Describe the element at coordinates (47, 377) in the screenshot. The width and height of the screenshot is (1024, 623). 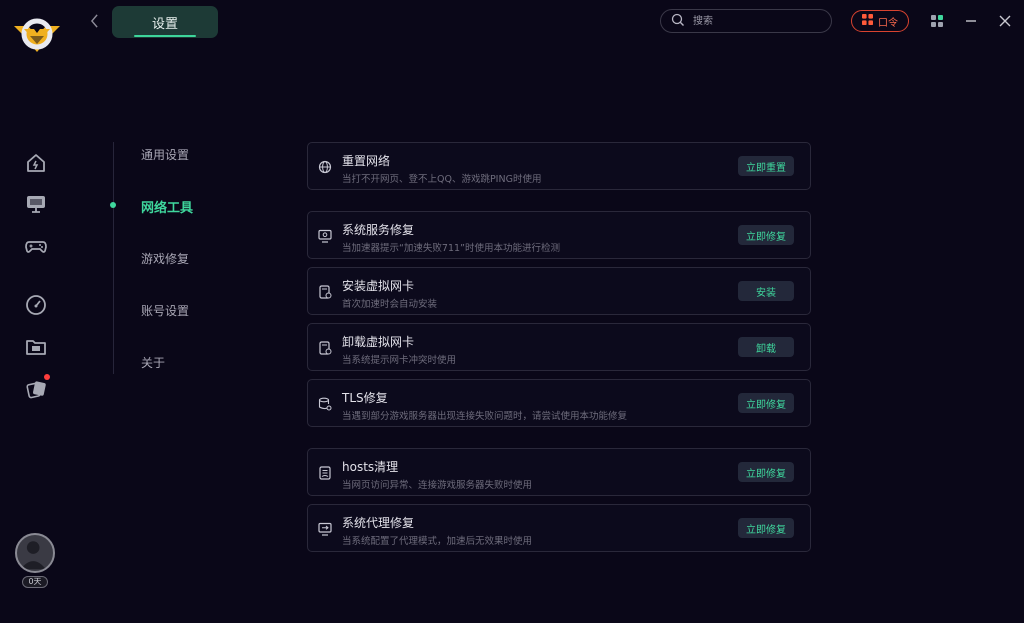
I see `notification-badge` at that location.